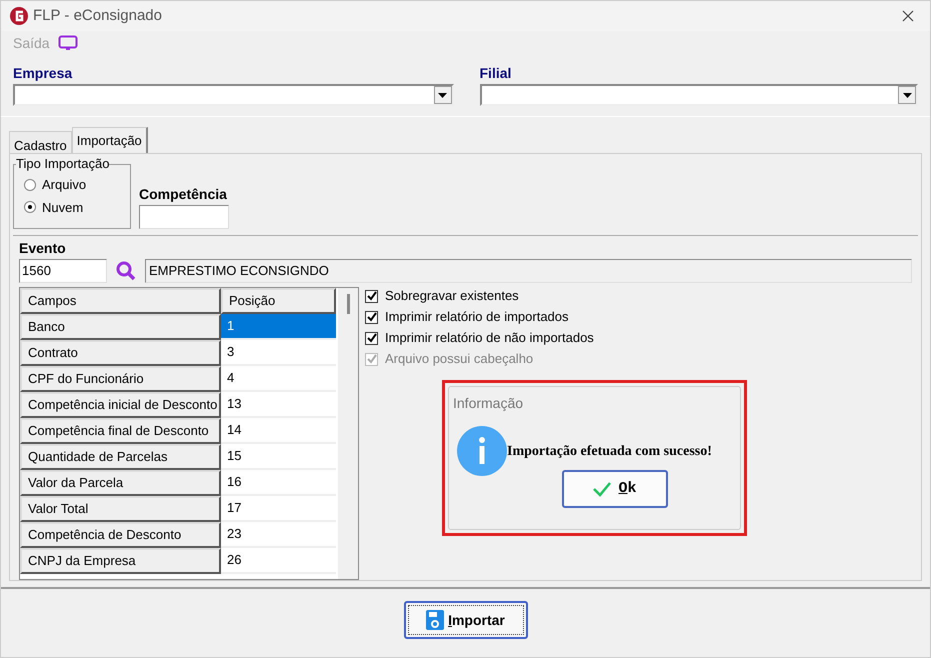 This screenshot has width=931, height=658. What do you see at coordinates (120, 379) in the screenshot?
I see `table-cell: CPF do Funcionário` at bounding box center [120, 379].